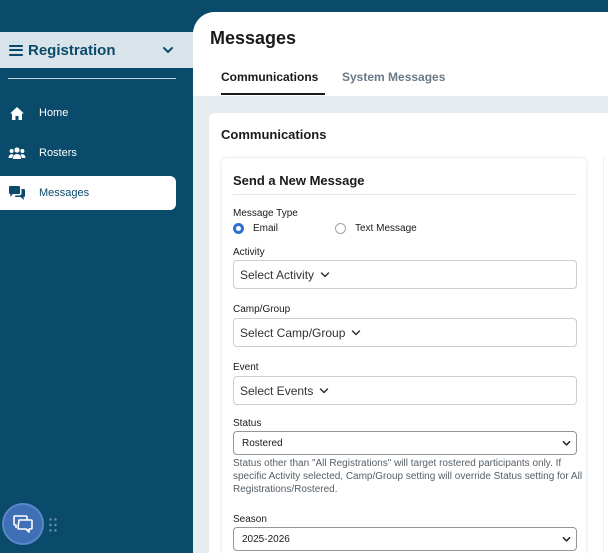 Image resolution: width=608 pixels, height=553 pixels. Describe the element at coordinates (405, 390) in the screenshot. I see `event-select: Select Events` at that location.